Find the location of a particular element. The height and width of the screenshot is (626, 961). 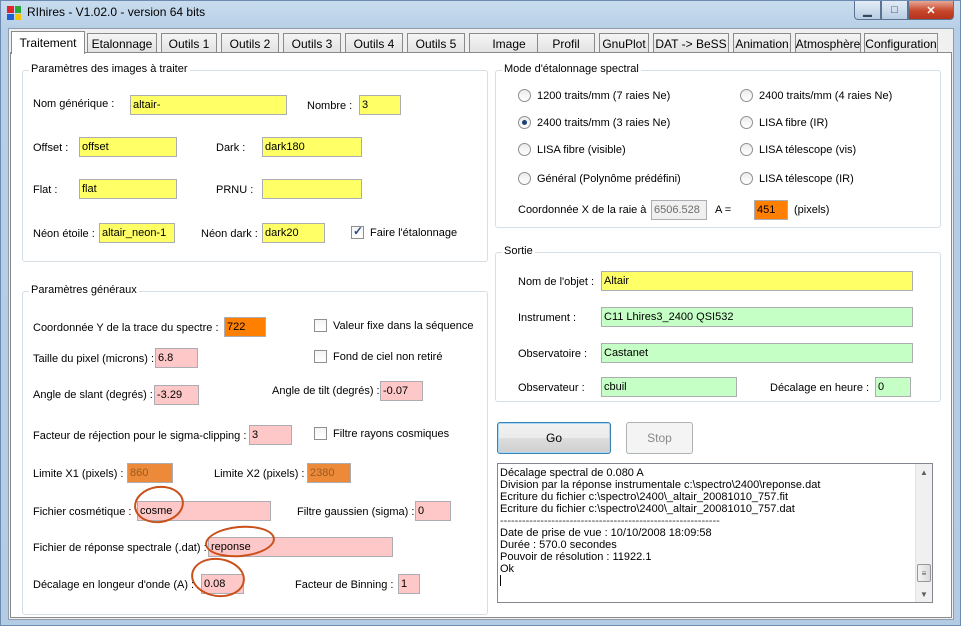

x2-field: 2380 is located at coordinates (329, 473).